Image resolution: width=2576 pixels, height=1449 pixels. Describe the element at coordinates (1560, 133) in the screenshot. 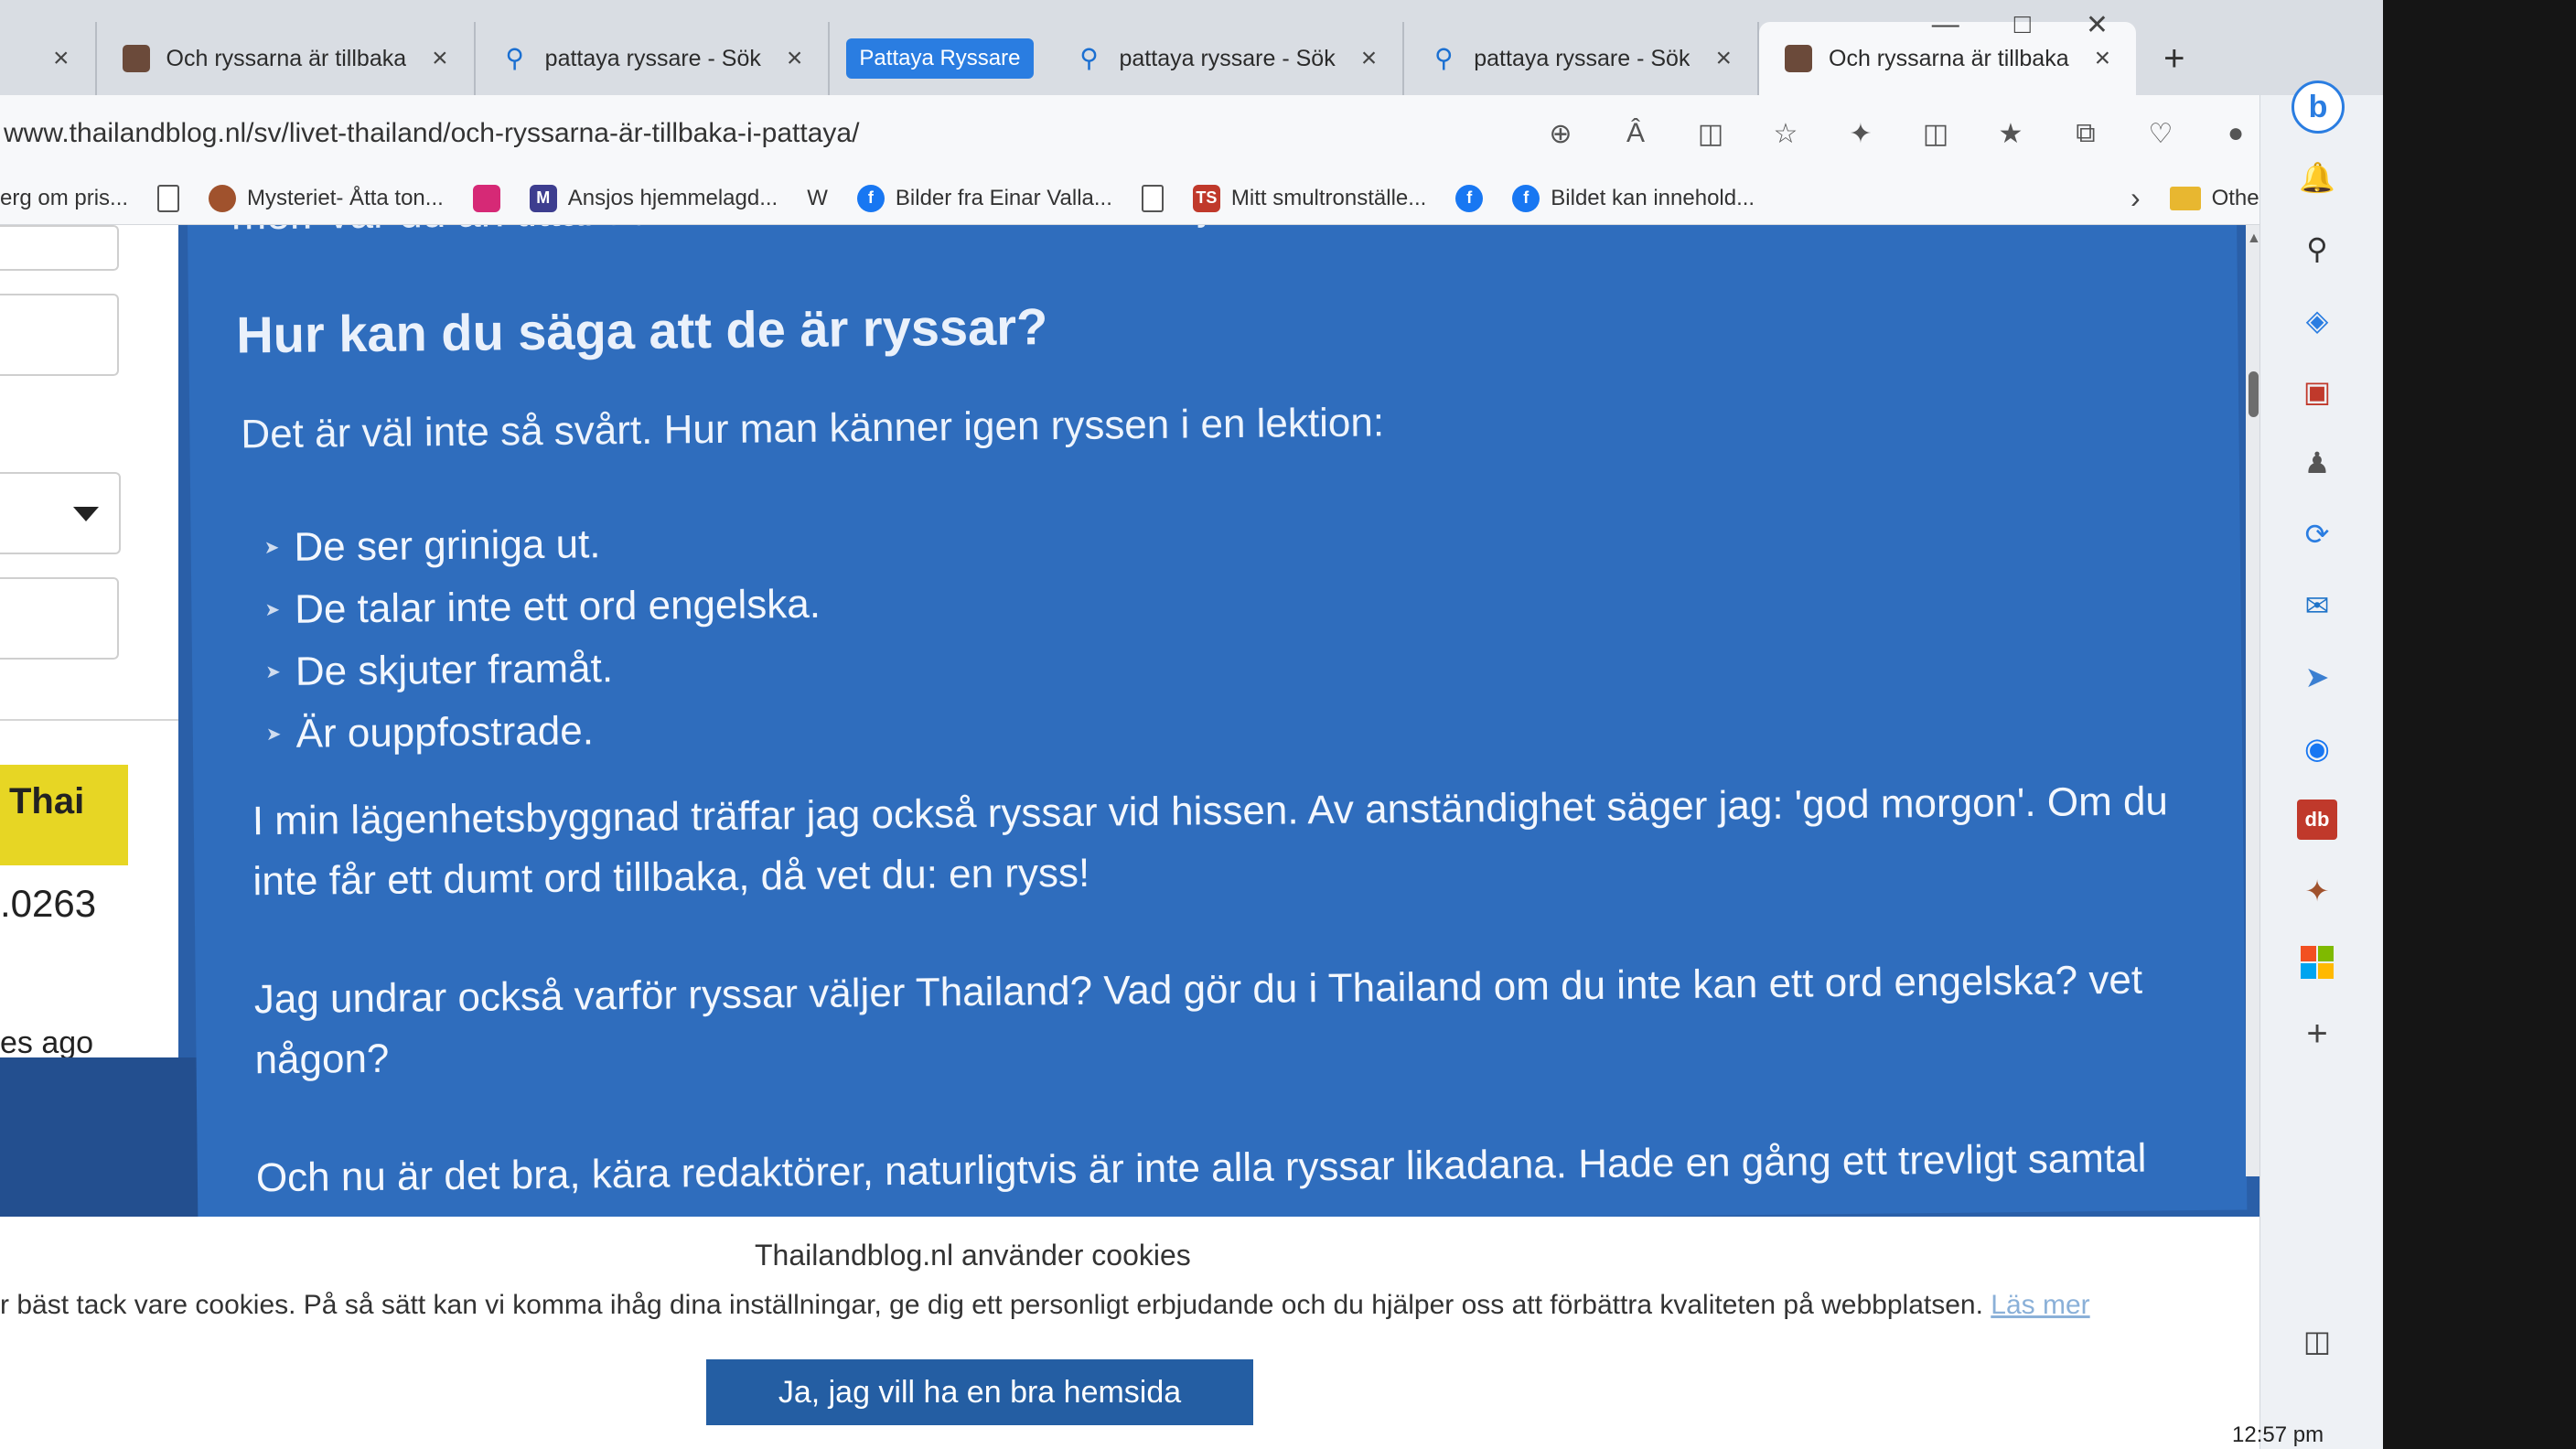

I see `zoom-icon: ⊕` at that location.